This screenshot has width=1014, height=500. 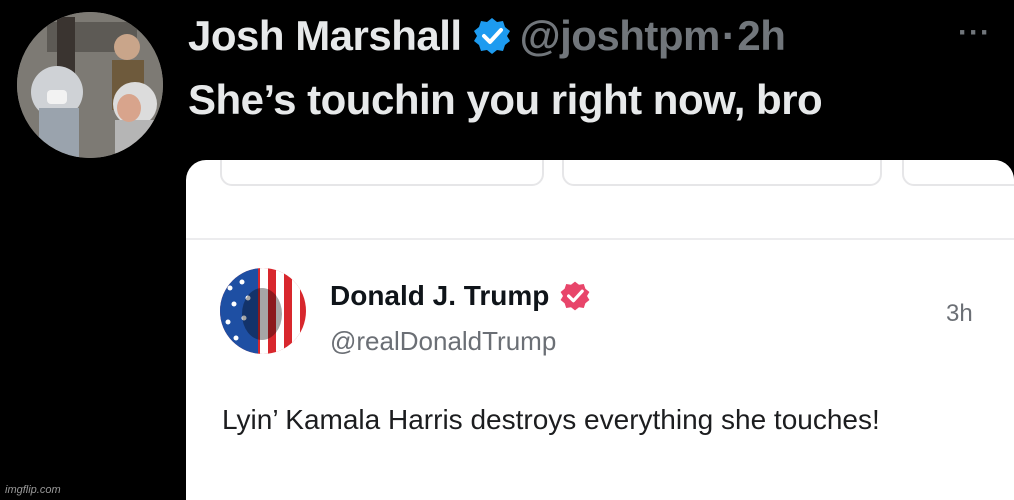 What do you see at coordinates (978, 33) in the screenshot?
I see `ellipsis-icon: ···` at bounding box center [978, 33].